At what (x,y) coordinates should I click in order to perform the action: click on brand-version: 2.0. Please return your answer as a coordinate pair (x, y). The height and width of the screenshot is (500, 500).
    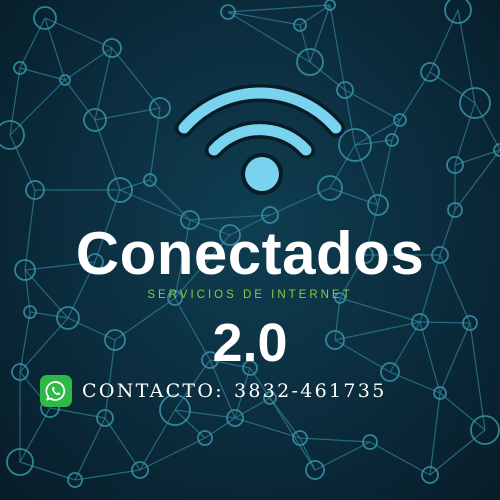
    Looking at the image, I should click on (250, 343).